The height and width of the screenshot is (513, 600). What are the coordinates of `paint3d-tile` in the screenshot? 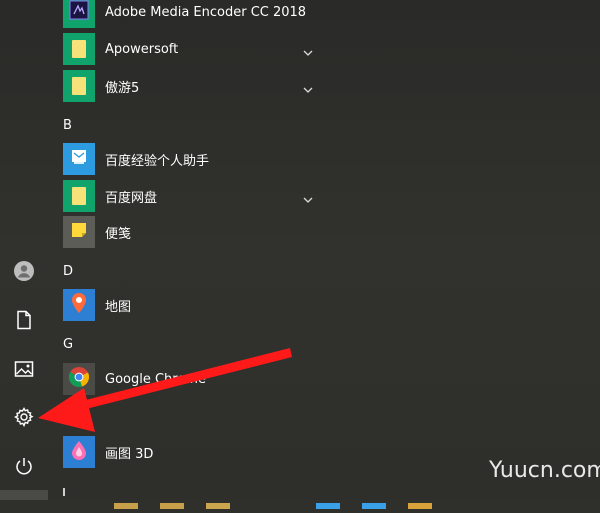 It's located at (79, 452).